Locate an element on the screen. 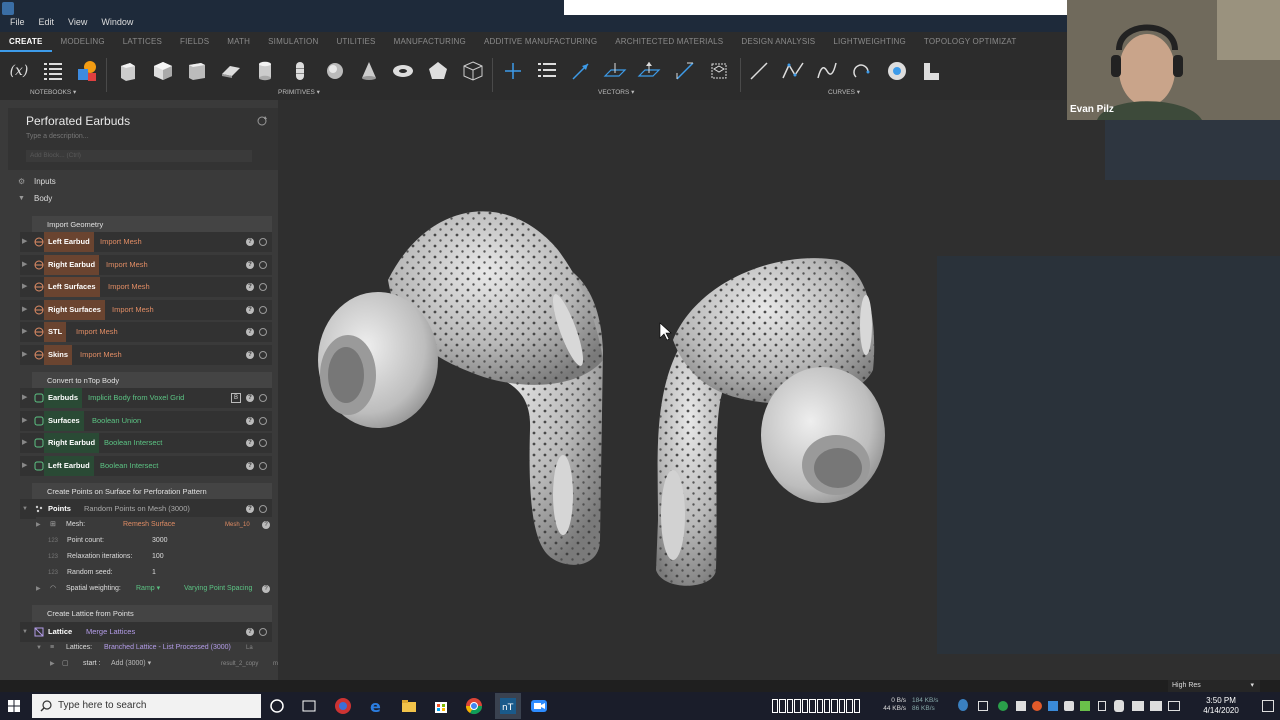 The height and width of the screenshot is (720, 1280). task-view-icon is located at coordinates (309, 706).